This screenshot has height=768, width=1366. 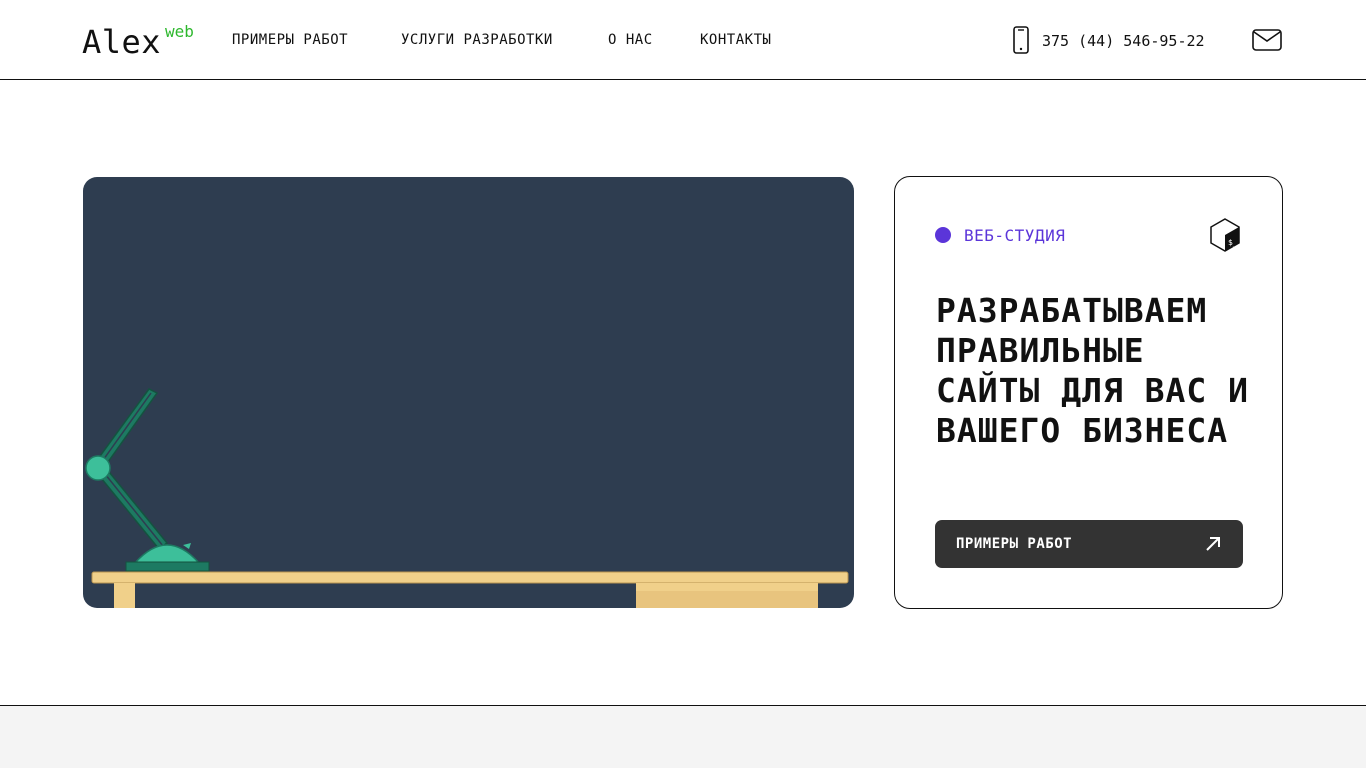 I want to click on lamp-icon, so click(x=147, y=480).